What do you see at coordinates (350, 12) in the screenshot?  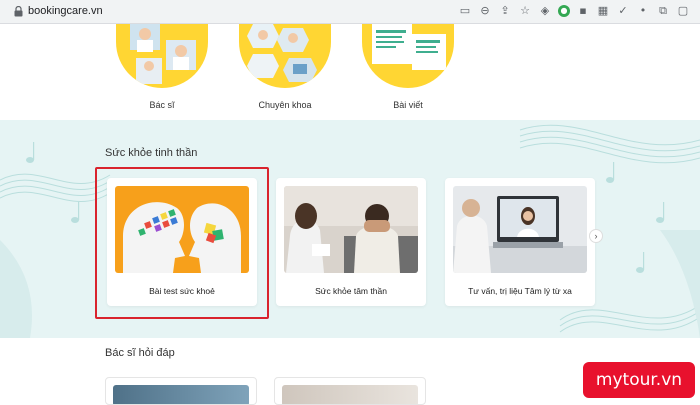 I see `browser-address-bar: bookingcare.vn ▭ ⊖ ⇪ ☆ ◈ ● ▪ ▦ ✓ • ⧉ ▢` at bounding box center [350, 12].